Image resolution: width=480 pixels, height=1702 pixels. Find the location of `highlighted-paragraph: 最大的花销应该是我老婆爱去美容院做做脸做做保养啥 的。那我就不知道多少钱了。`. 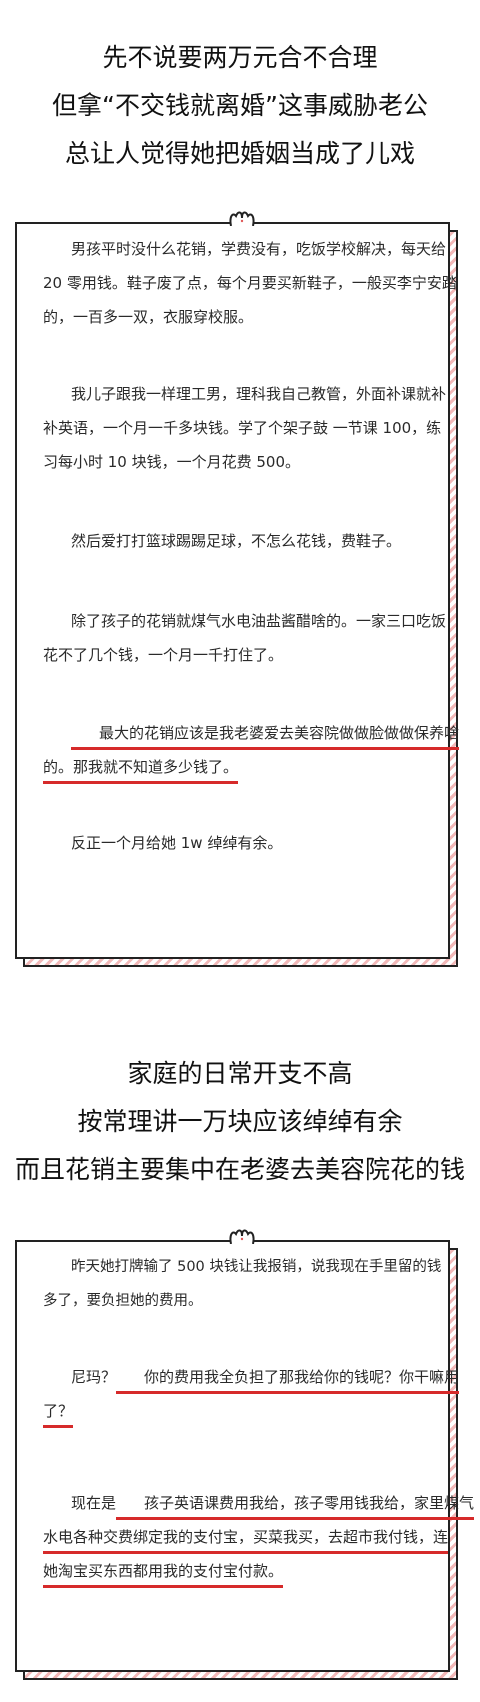

highlighted-paragraph: 最大的花销应该是我老婆爱去美容院做做脸做做保养啥 的。那我就不知道多少钱了。 is located at coordinates (251, 750).